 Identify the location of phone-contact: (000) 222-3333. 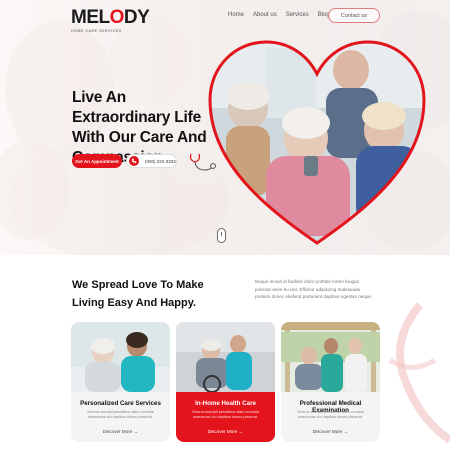
(151, 161).